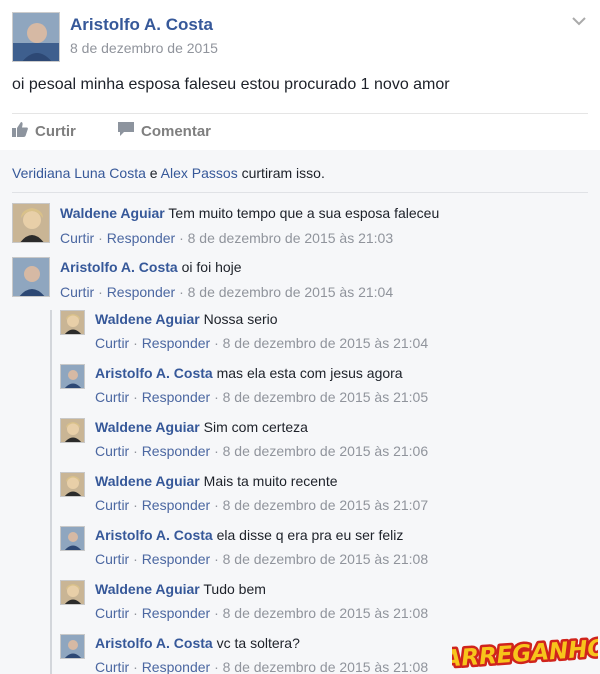 This screenshot has width=600, height=674. I want to click on speech-bubble-icon, so click(129, 131).